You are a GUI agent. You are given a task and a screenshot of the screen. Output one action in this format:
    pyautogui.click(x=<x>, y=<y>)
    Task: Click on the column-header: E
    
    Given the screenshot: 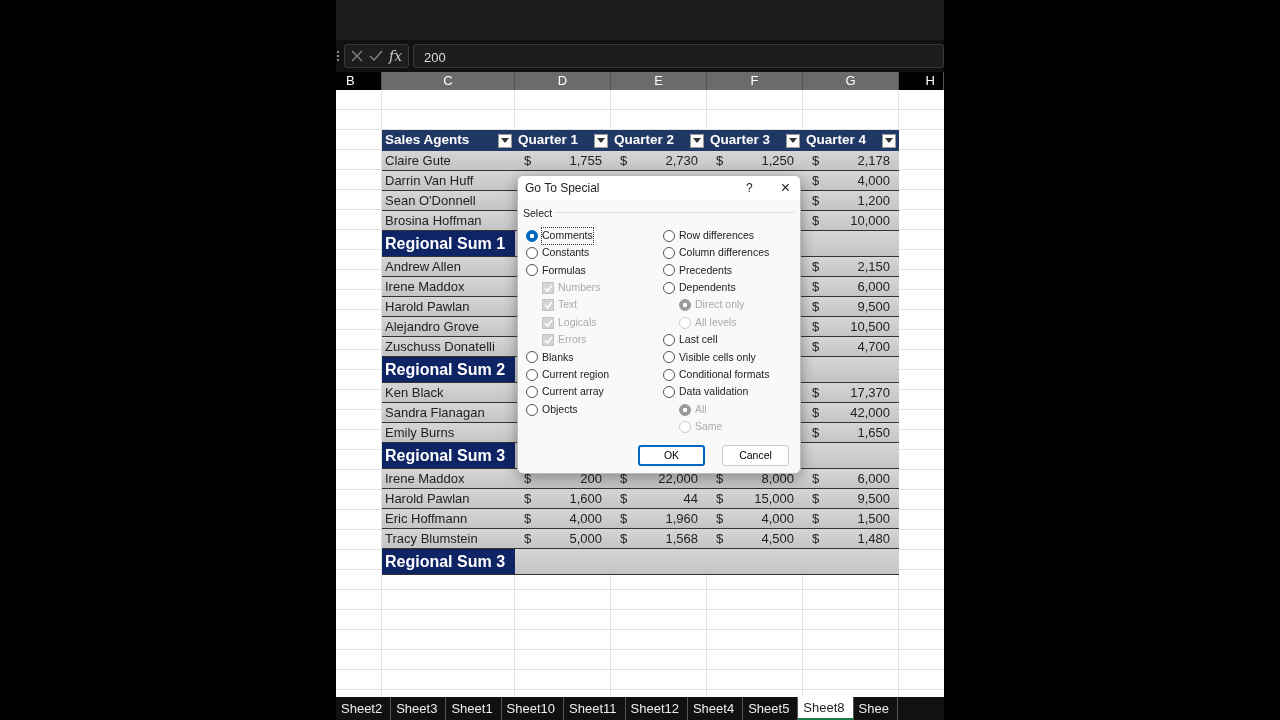 What is the action you would take?
    pyautogui.click(x=659, y=81)
    